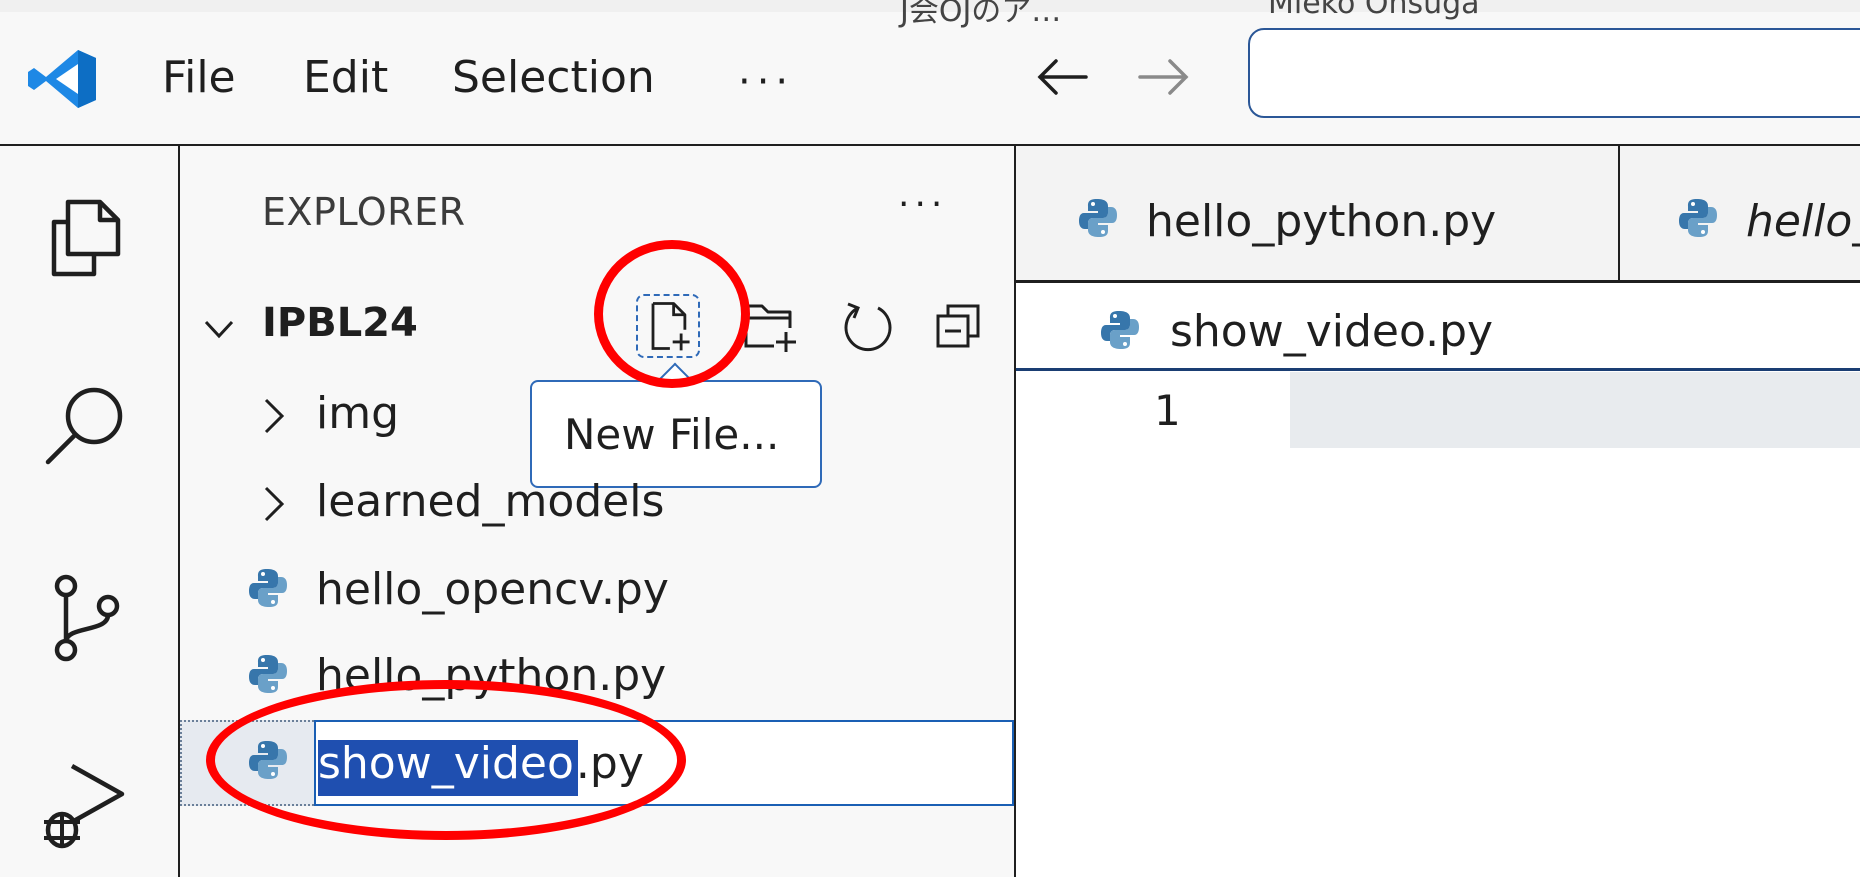  Describe the element at coordinates (62, 79) in the screenshot. I see `vscode-logo-icon` at that location.